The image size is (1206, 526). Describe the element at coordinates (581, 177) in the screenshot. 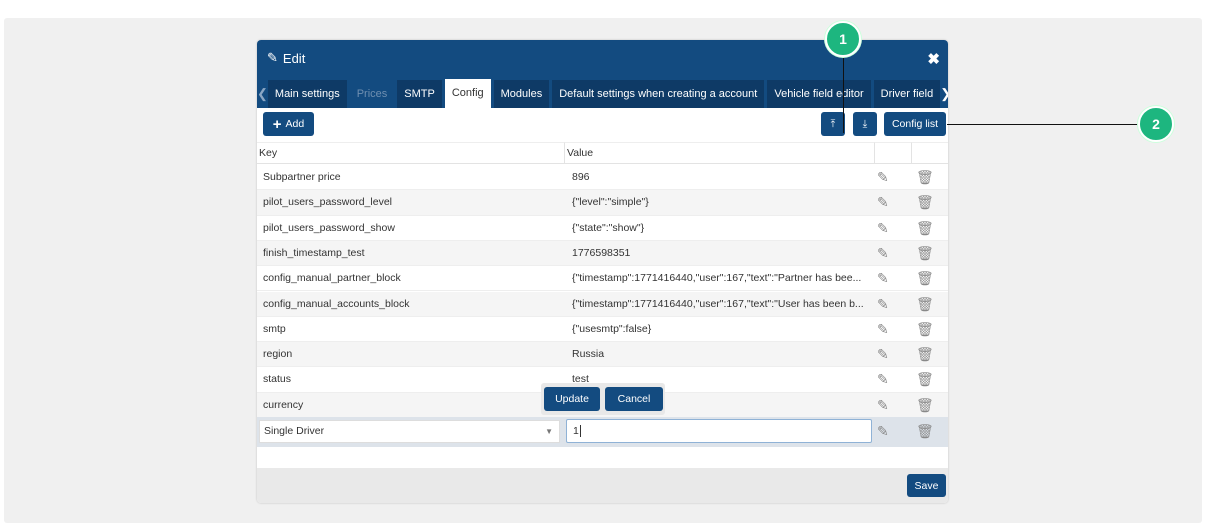

I see `row-value: 896` at that location.